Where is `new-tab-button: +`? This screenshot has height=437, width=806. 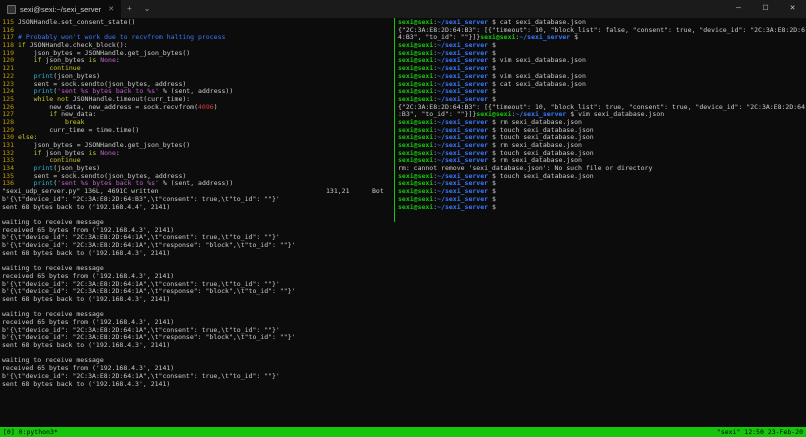
new-tab-button: + is located at coordinates (129, 9).